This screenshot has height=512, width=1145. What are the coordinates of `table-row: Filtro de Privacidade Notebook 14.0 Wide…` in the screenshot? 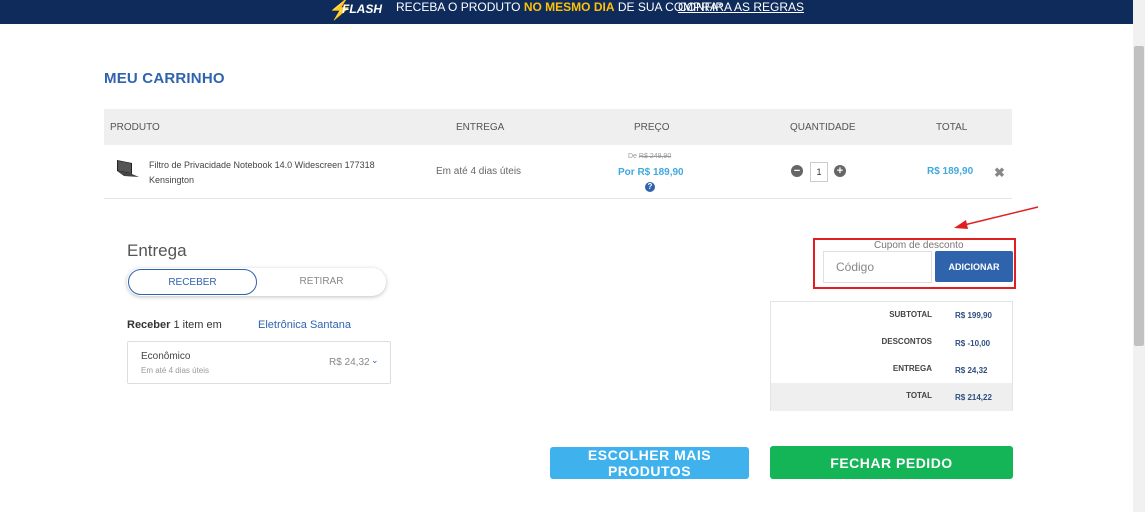 It's located at (558, 172).